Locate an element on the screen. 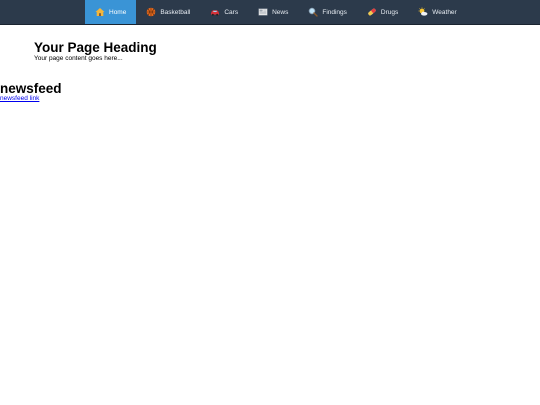 The width and height of the screenshot is (540, 405). basketball-icon is located at coordinates (151, 12).